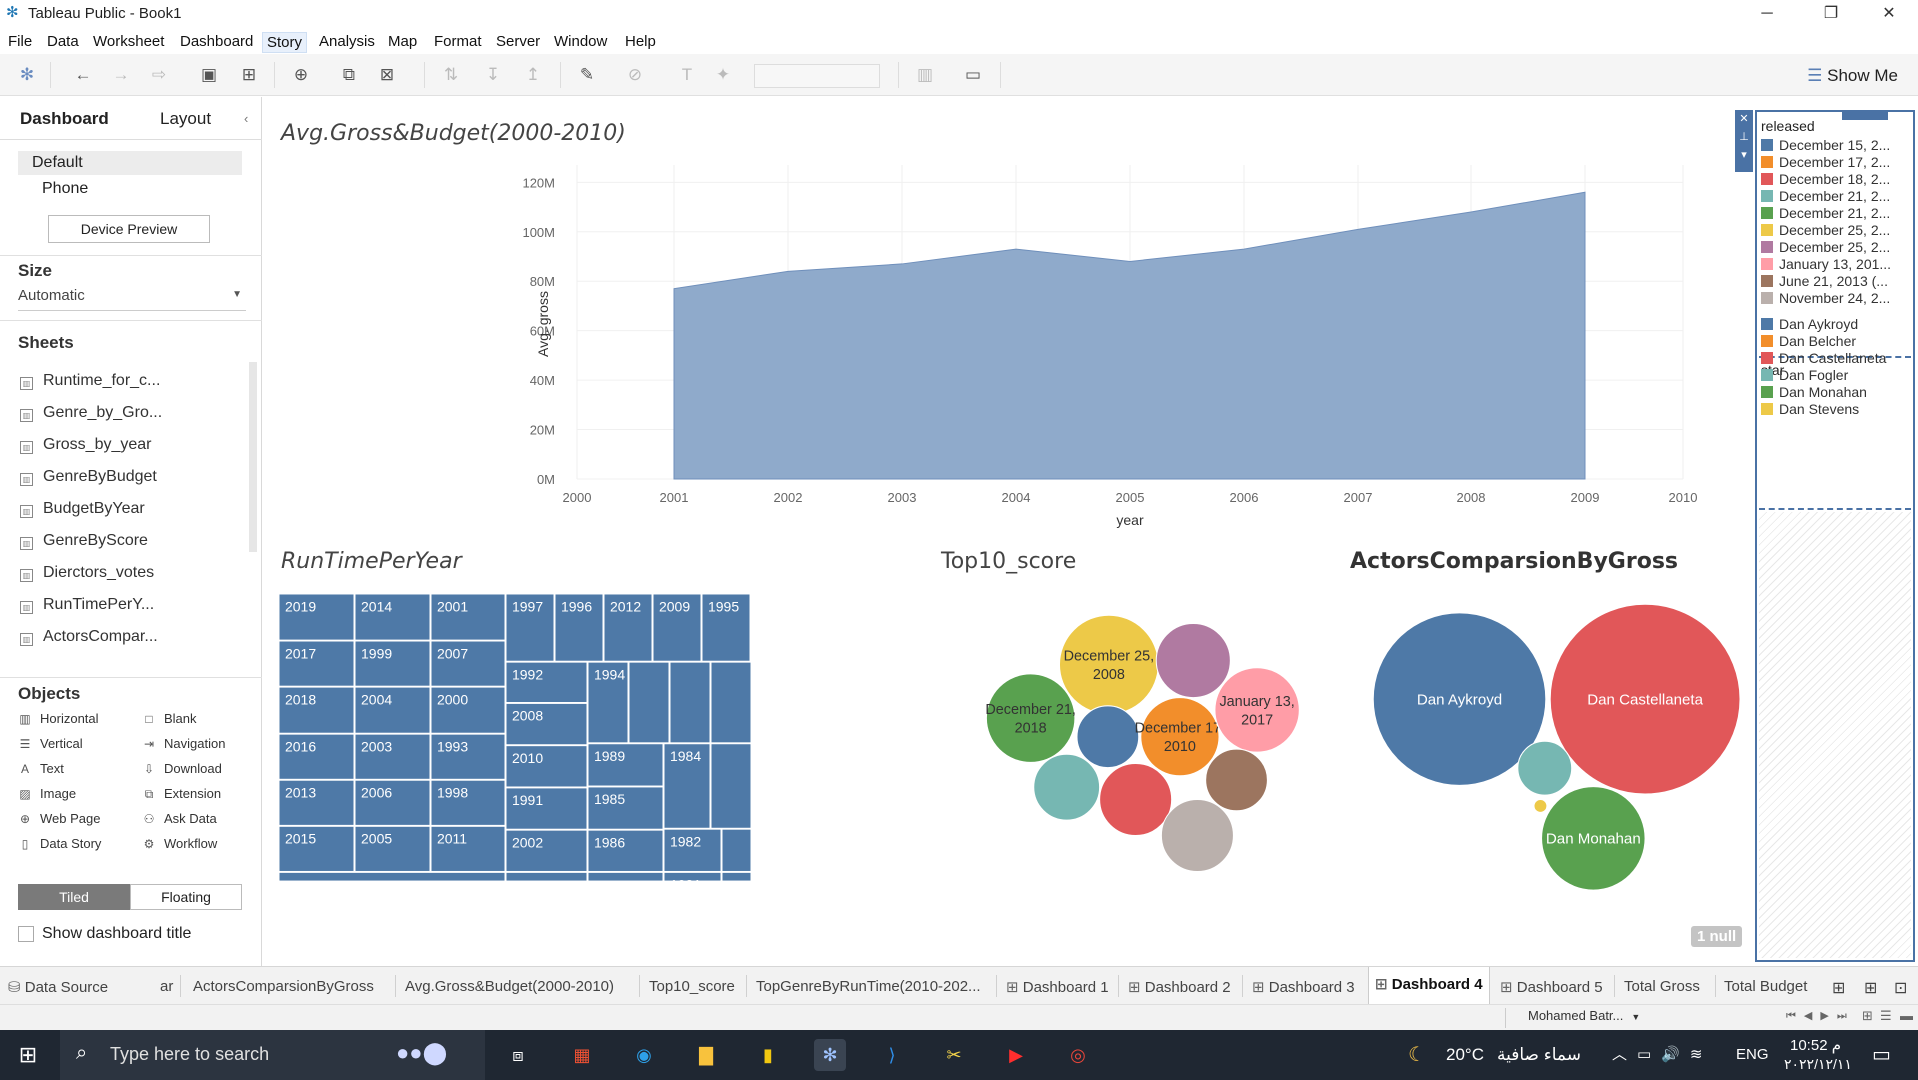  Describe the element at coordinates (892, 1055) in the screenshot. I see `vscode-icon: ⟩` at that location.